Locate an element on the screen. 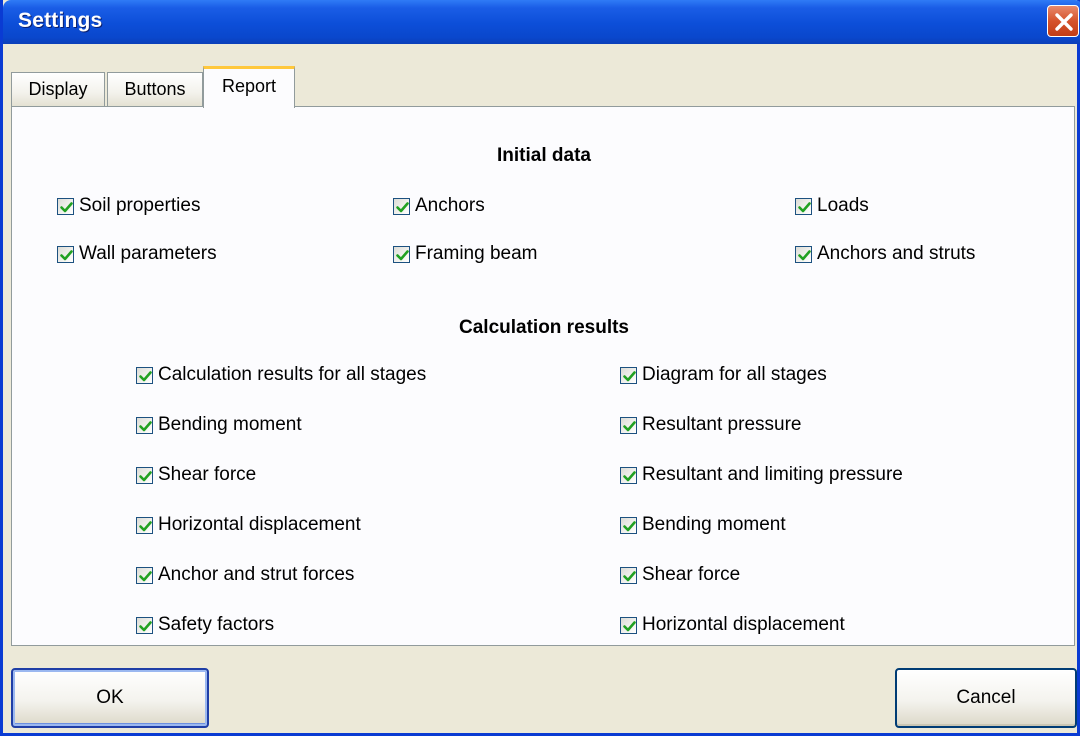 The image size is (1080, 736). ok-button-label: OK is located at coordinates (110, 697).